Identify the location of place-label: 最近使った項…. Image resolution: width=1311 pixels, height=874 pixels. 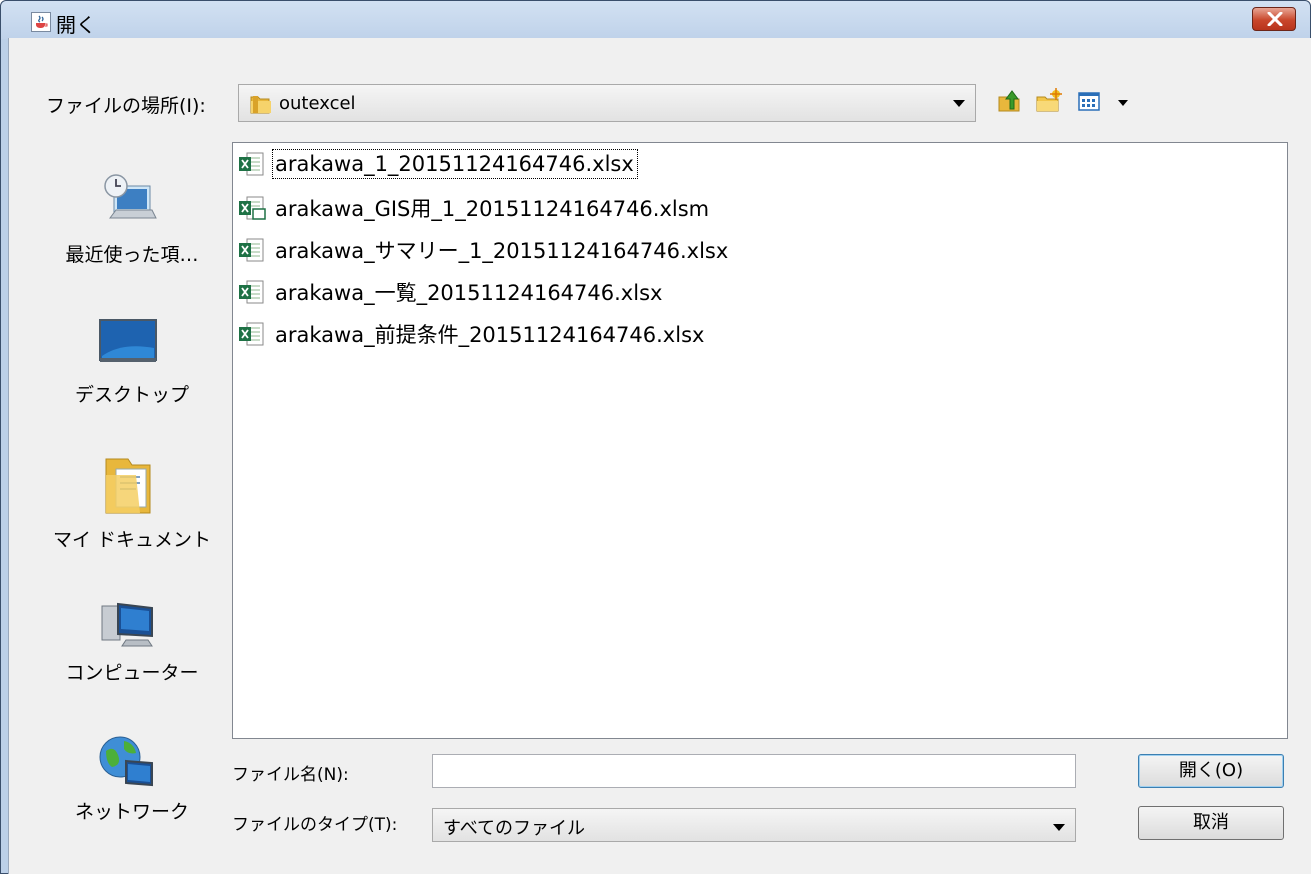
(132, 255).